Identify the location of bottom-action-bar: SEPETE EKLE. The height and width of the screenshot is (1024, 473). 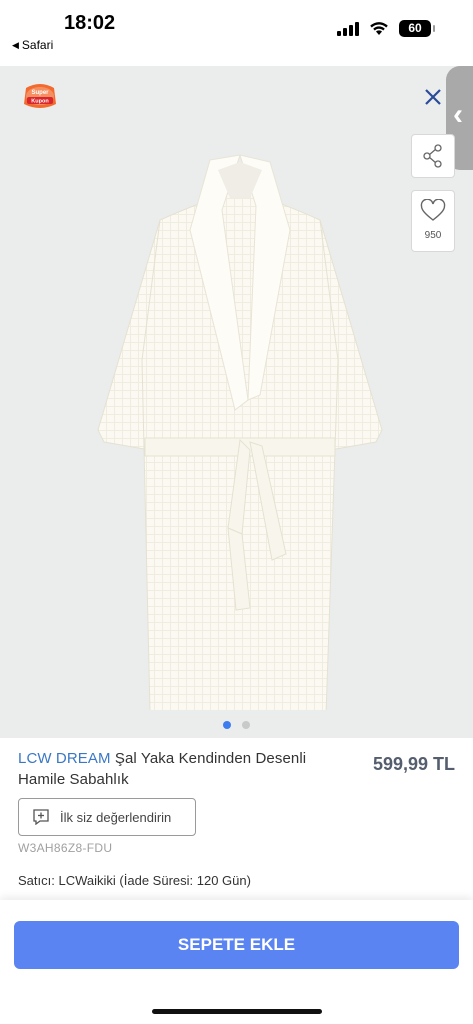
(236, 962).